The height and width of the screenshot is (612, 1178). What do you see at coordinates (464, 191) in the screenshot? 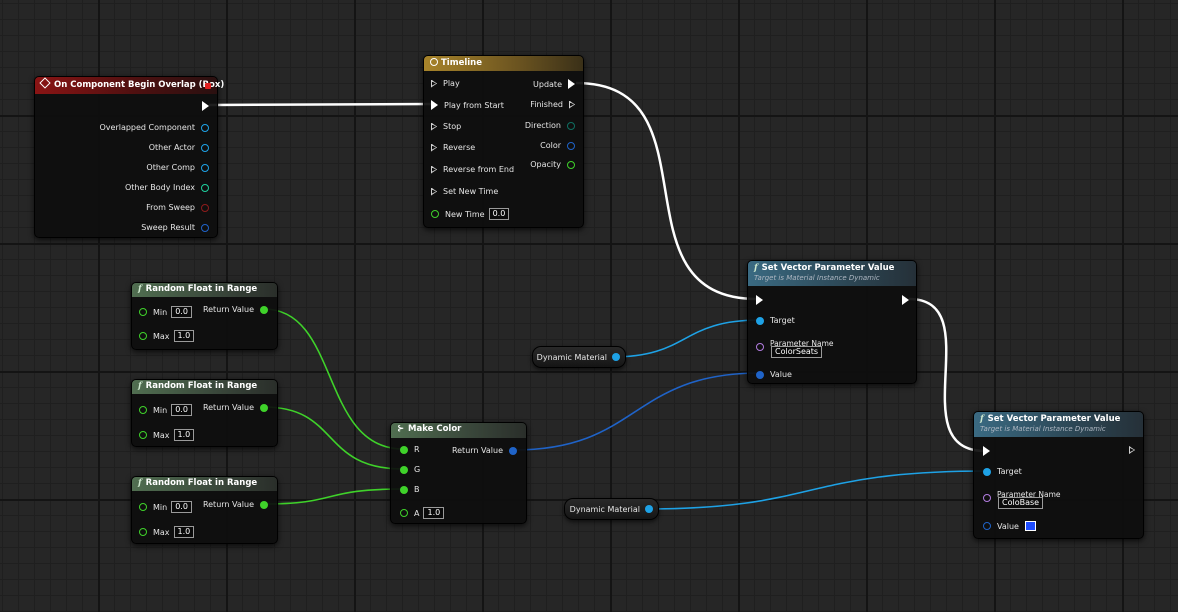
I see `timeline-input-set-new-time: Set New Time` at bounding box center [464, 191].